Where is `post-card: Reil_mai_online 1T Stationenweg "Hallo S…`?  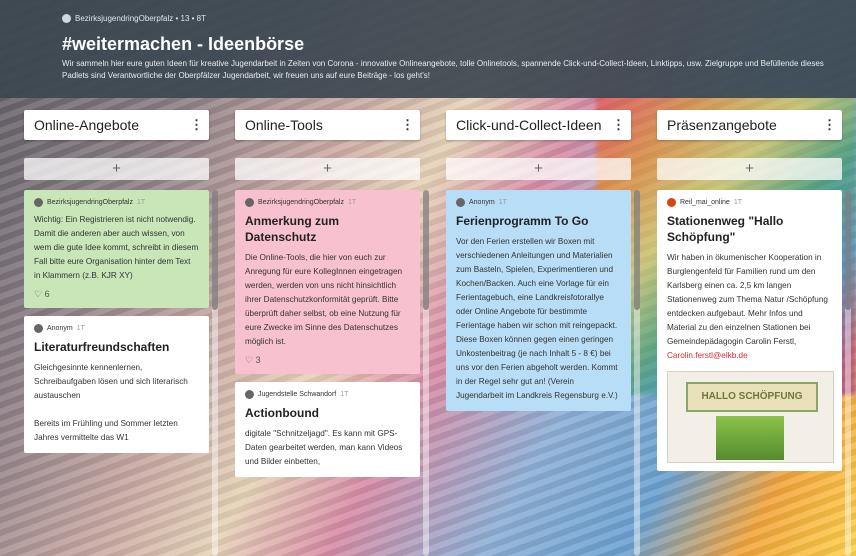
post-card: Reil_mai_online 1T Stationenweg "Hallo S… is located at coordinates (749, 330).